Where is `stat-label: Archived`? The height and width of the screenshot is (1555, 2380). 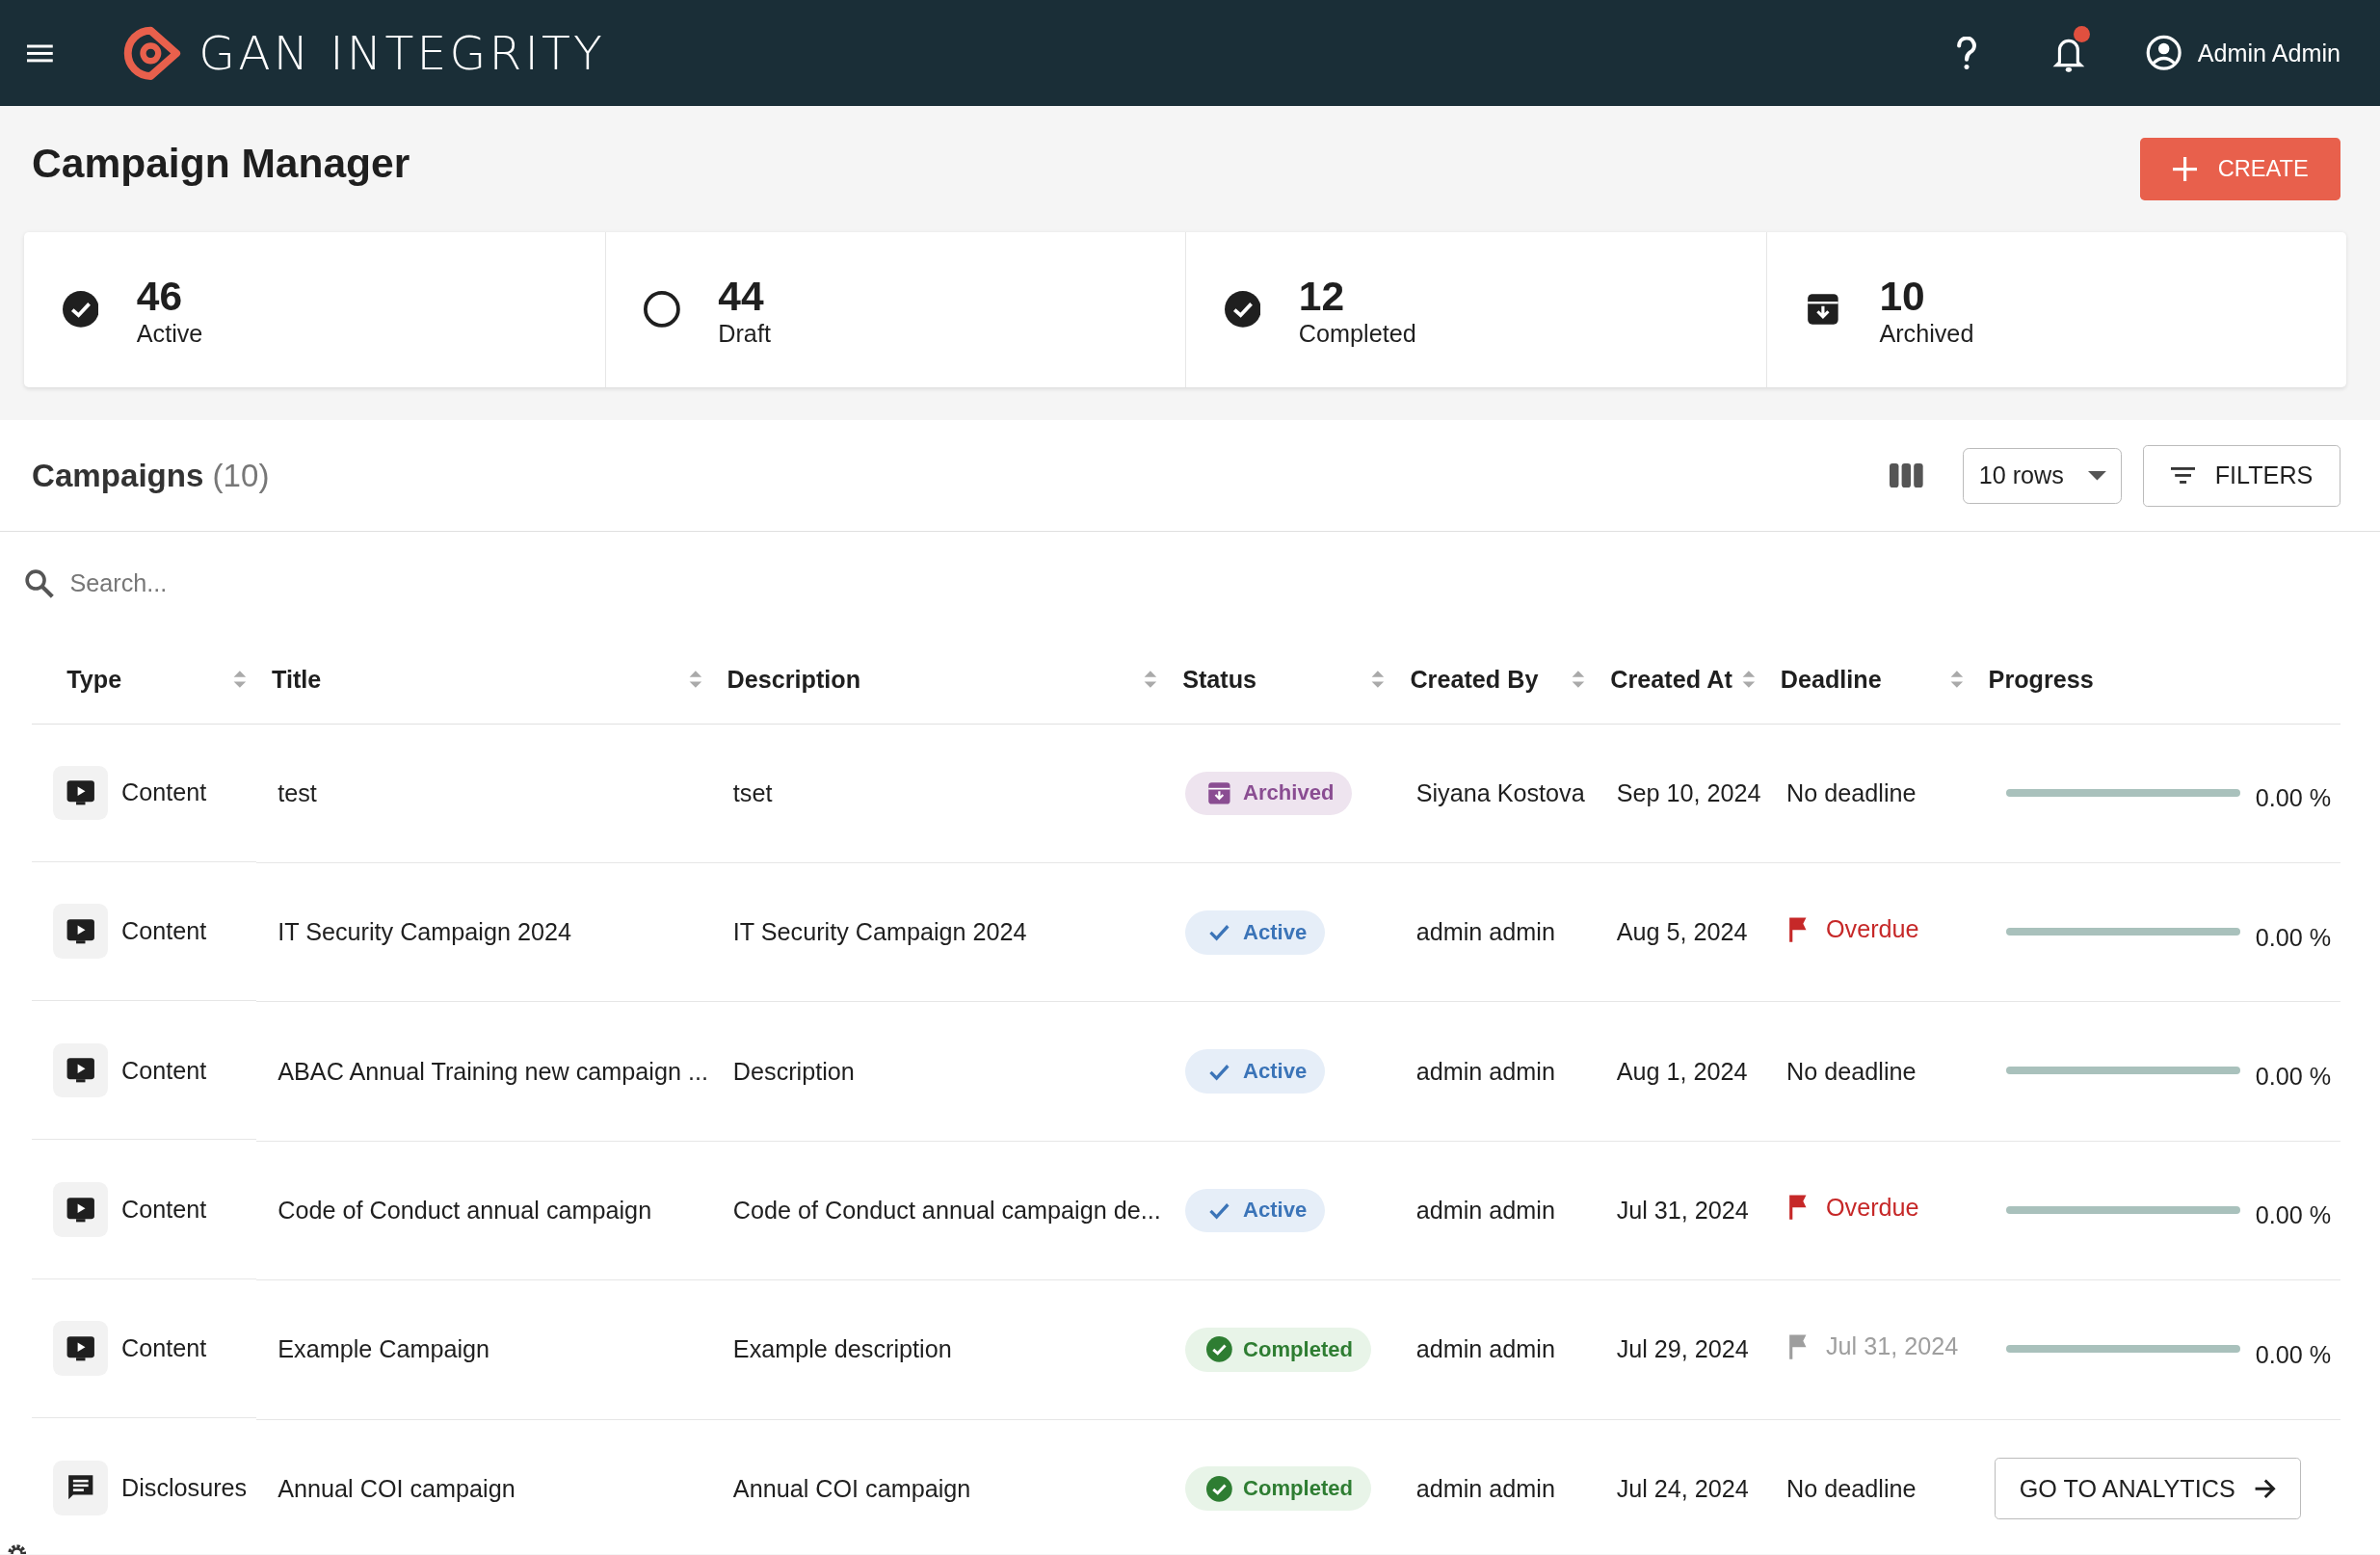
stat-label: Archived is located at coordinates (1926, 335).